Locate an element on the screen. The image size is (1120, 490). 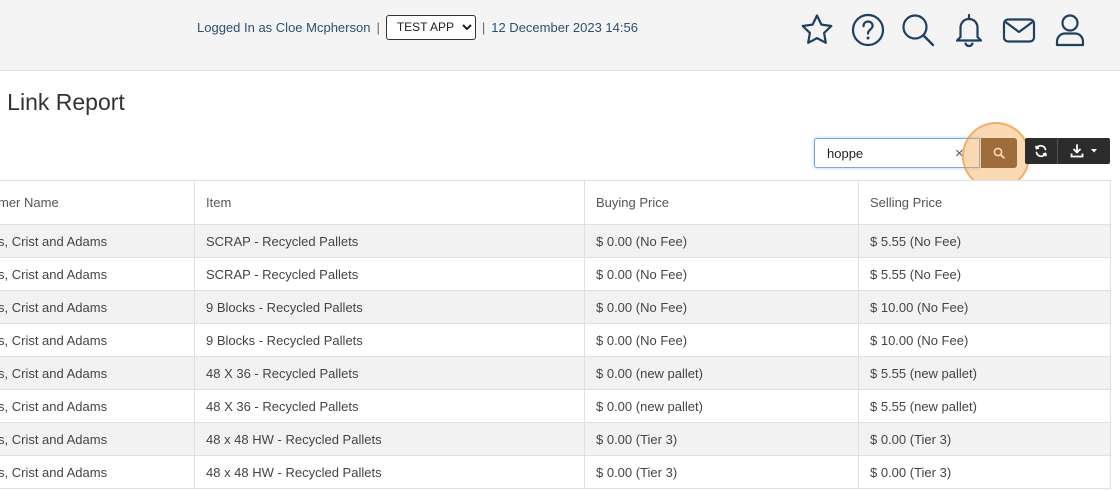
search-button is located at coordinates (999, 153).